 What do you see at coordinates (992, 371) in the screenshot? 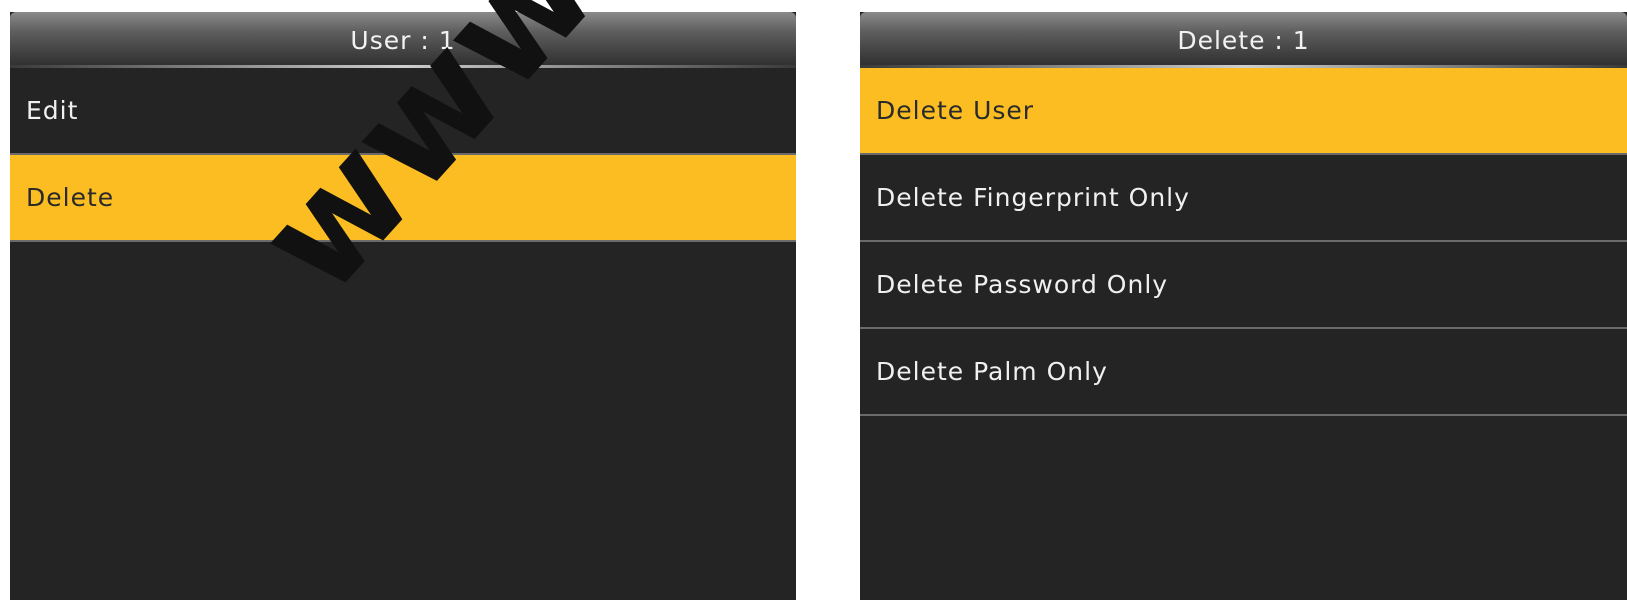
I see `menu-item-label: Delete Palm Only` at bounding box center [992, 371].